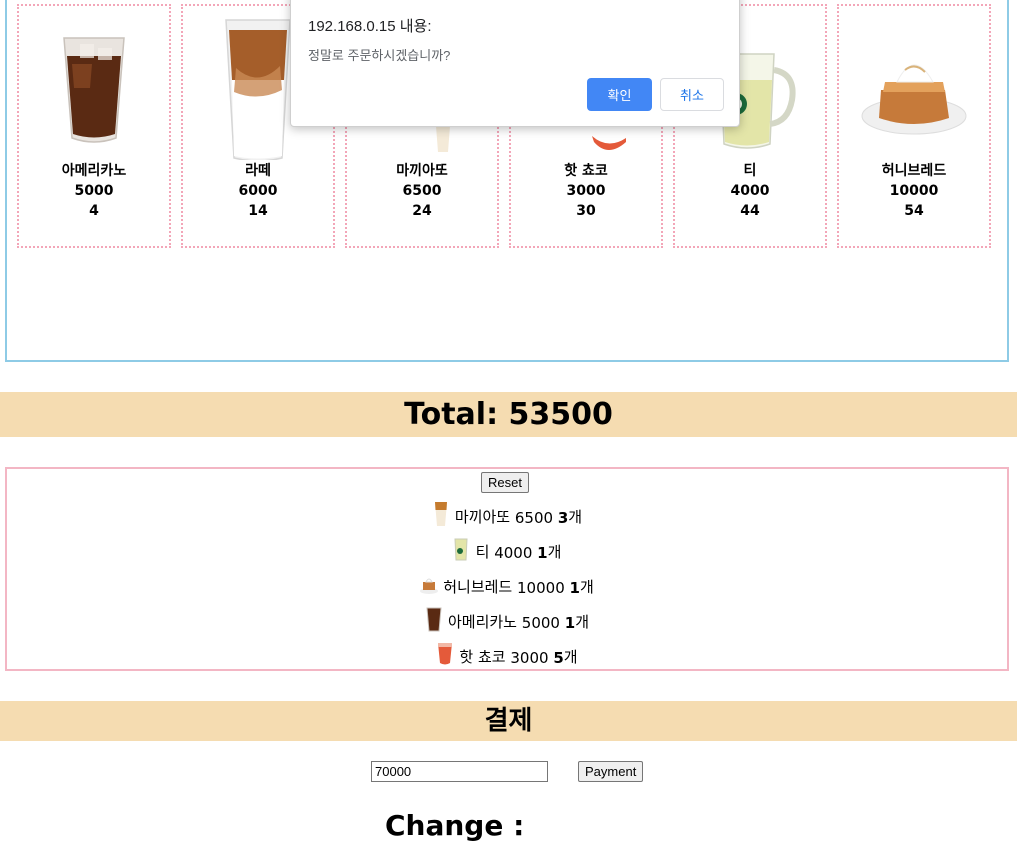 The width and height of the screenshot is (1017, 858). What do you see at coordinates (534, 518) in the screenshot?
I see `order-item-price: 6500` at bounding box center [534, 518].